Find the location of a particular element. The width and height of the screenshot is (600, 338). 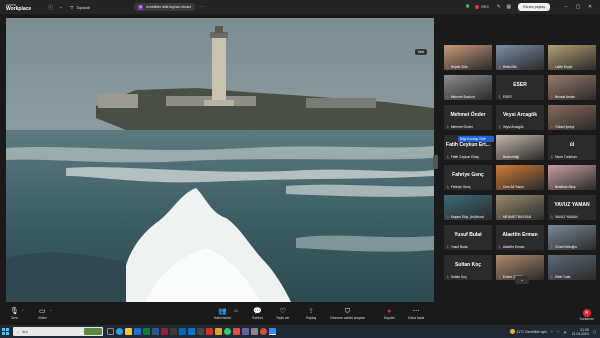

clock: 21:05 21.04.2024 is located at coordinates (580, 332).